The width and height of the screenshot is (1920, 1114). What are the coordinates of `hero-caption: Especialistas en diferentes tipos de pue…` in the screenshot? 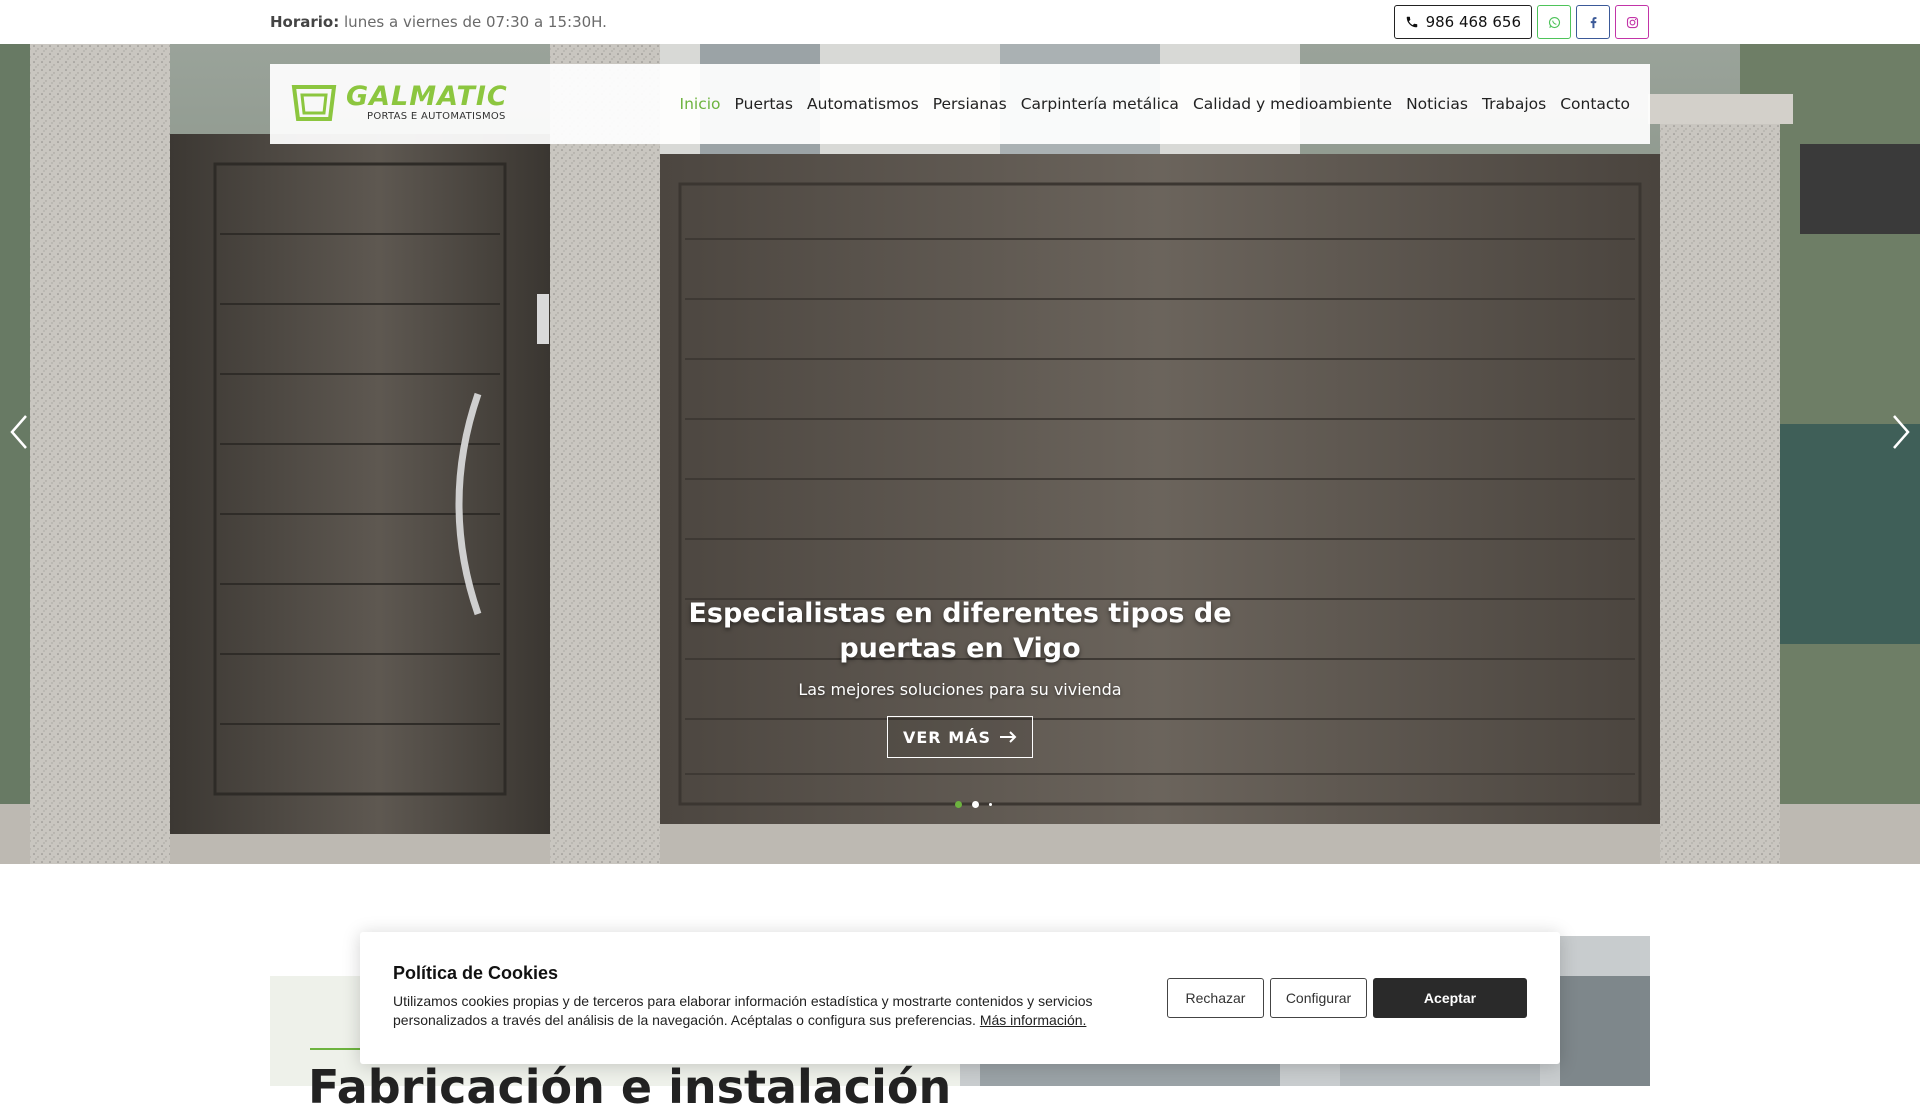 It's located at (960, 647).